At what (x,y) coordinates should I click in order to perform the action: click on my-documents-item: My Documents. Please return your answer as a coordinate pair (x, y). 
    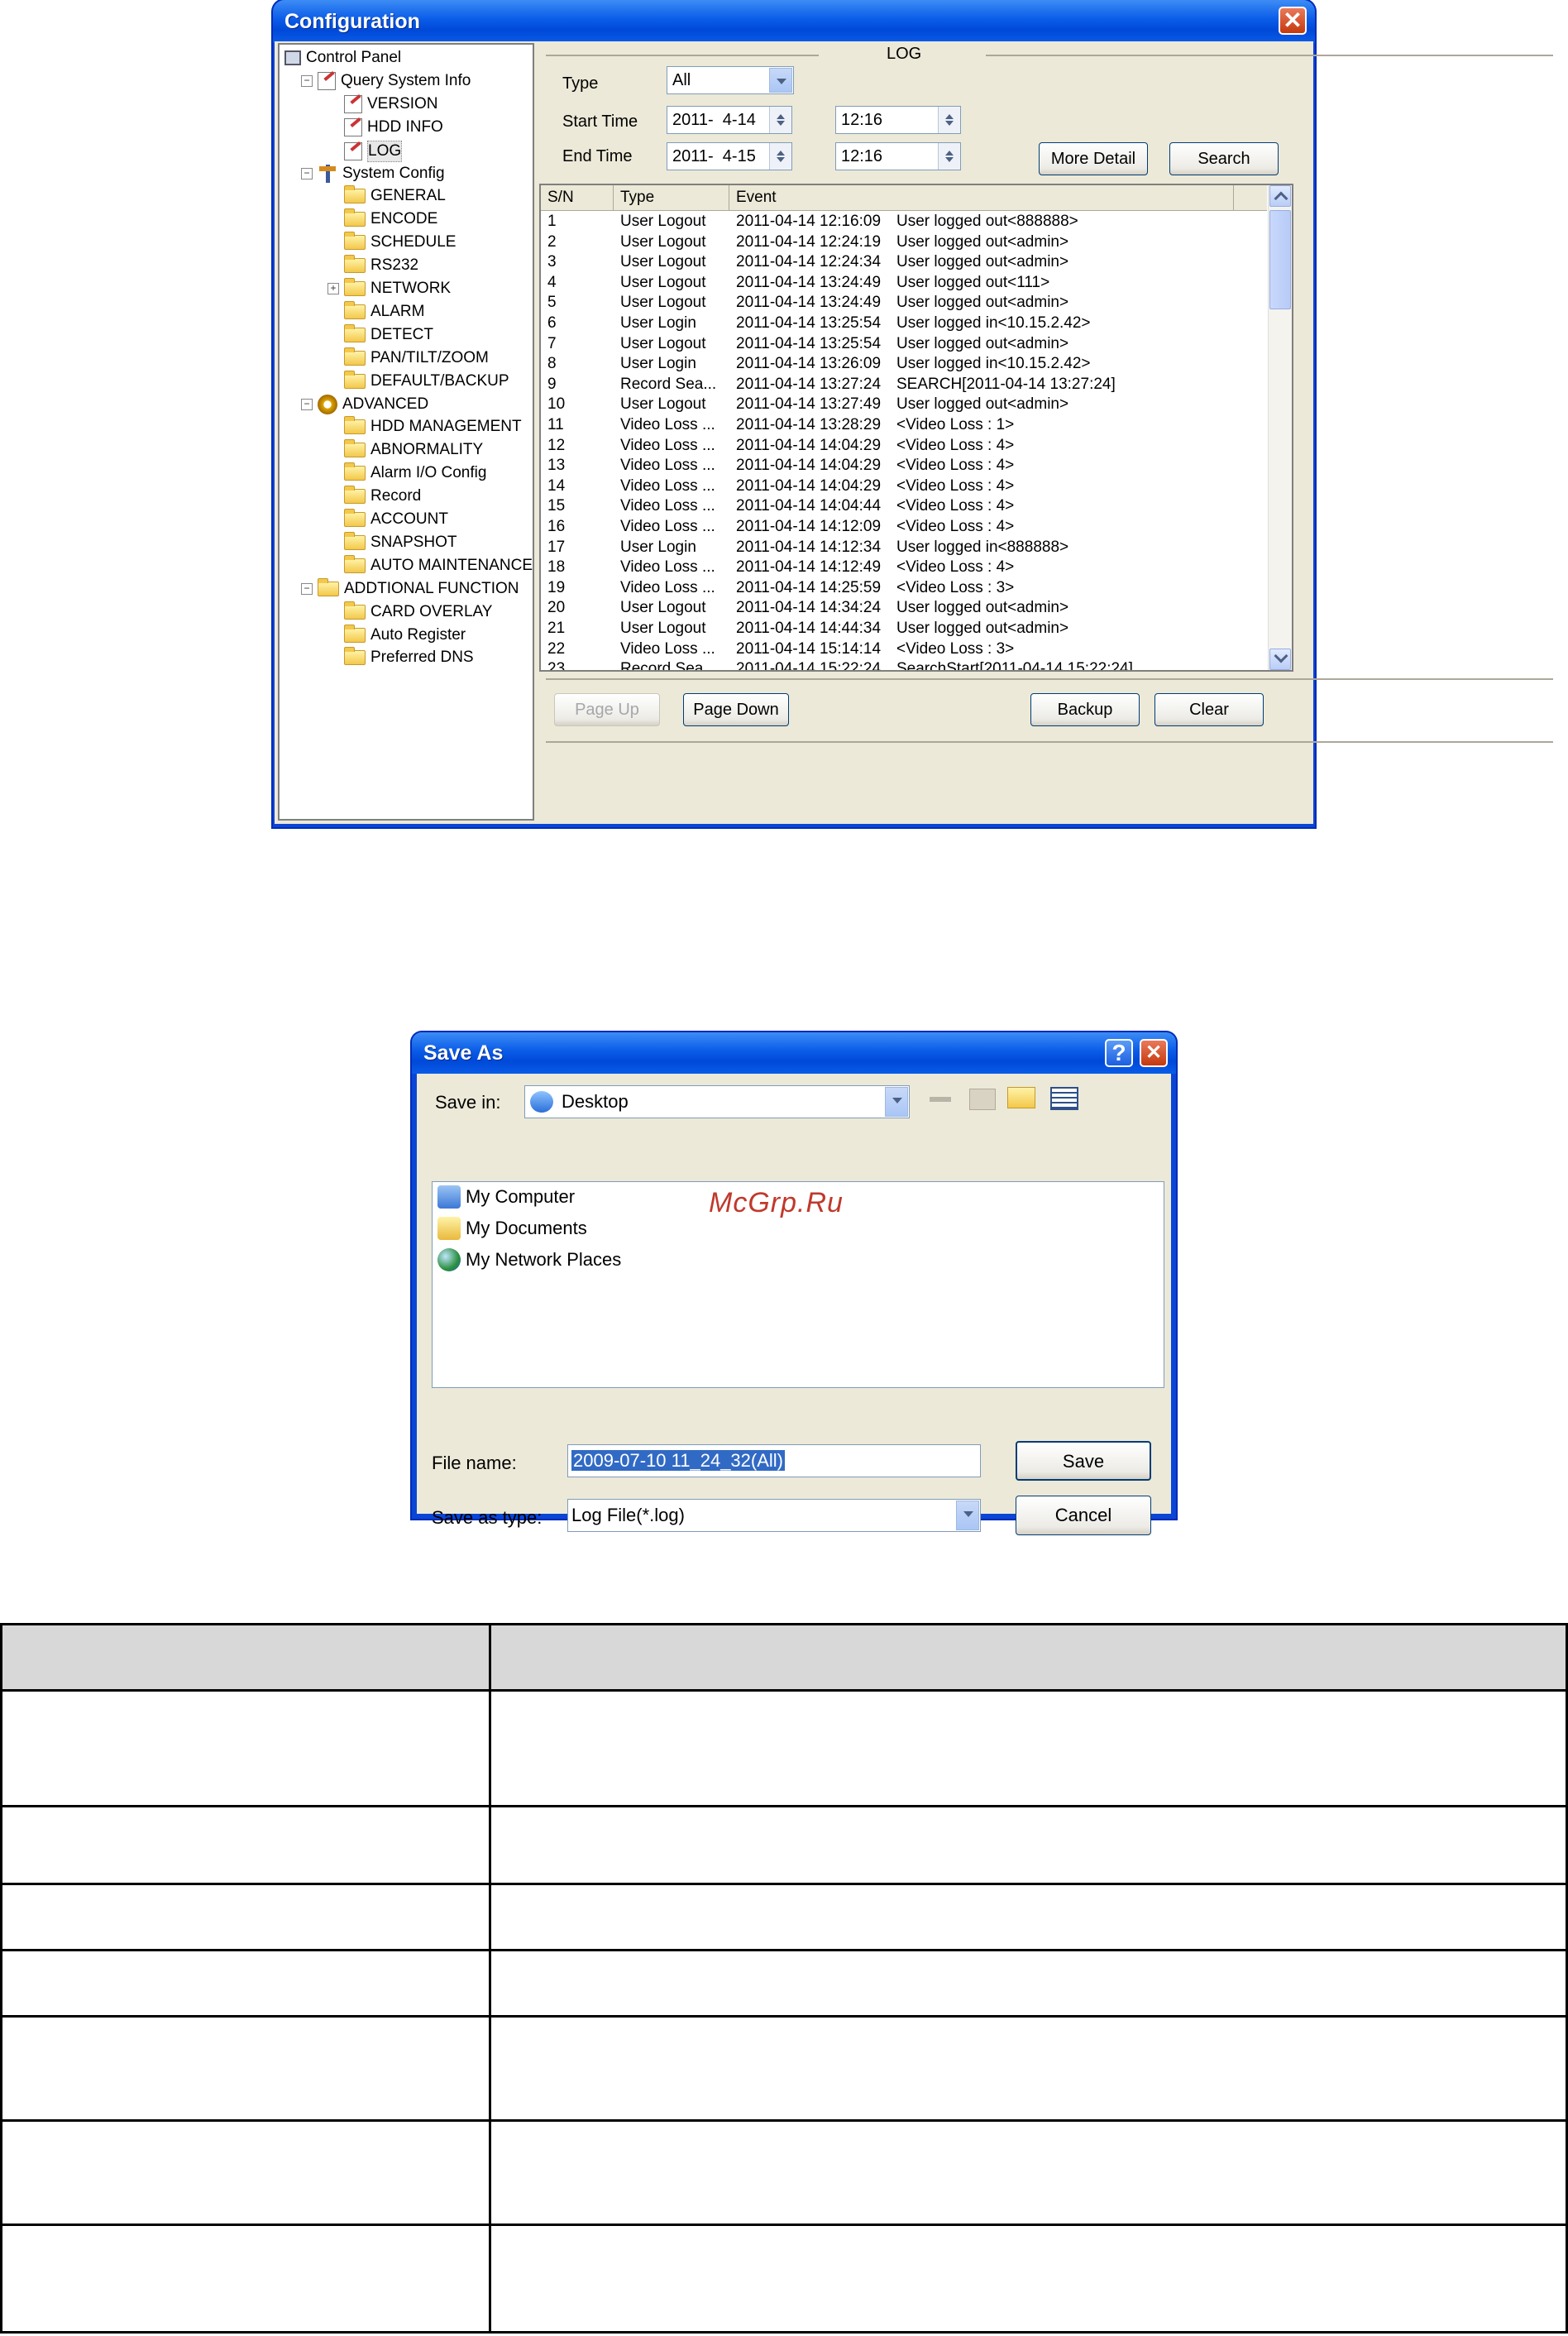
    Looking at the image, I should click on (512, 1228).